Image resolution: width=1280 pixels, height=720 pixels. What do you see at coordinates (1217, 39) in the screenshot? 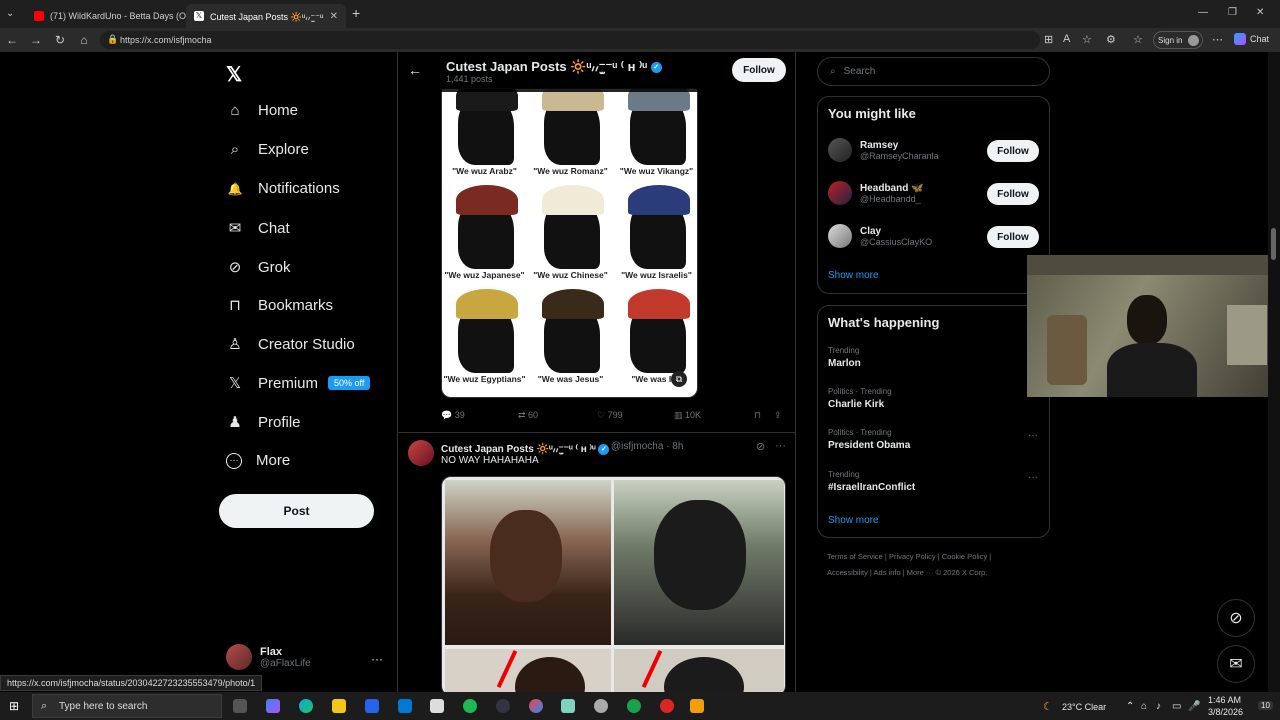
I see `settings-more-icon: ⋯` at bounding box center [1217, 39].